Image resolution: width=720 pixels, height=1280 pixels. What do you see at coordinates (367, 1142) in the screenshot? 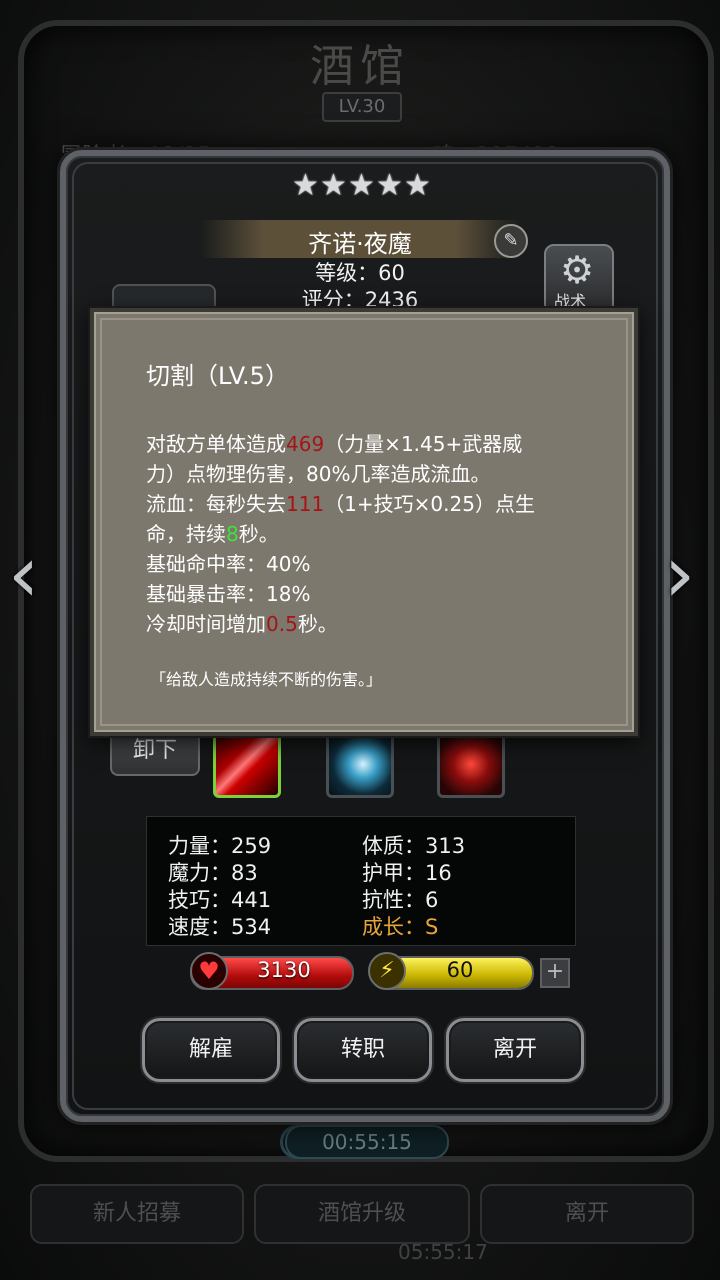
I see `refresh-timer: 00:55:15` at bounding box center [367, 1142].